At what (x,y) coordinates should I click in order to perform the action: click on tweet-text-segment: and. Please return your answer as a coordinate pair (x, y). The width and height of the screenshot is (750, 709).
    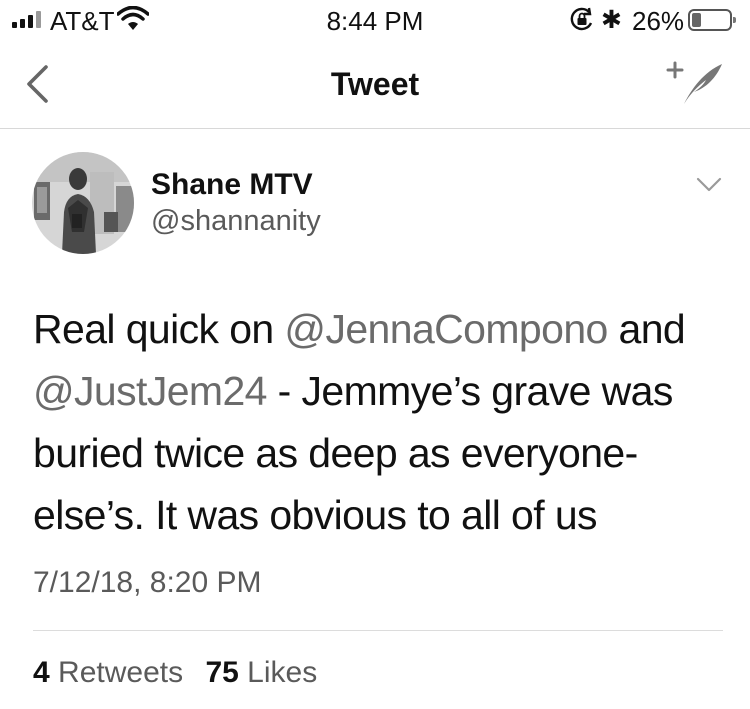
    Looking at the image, I should click on (646, 329).